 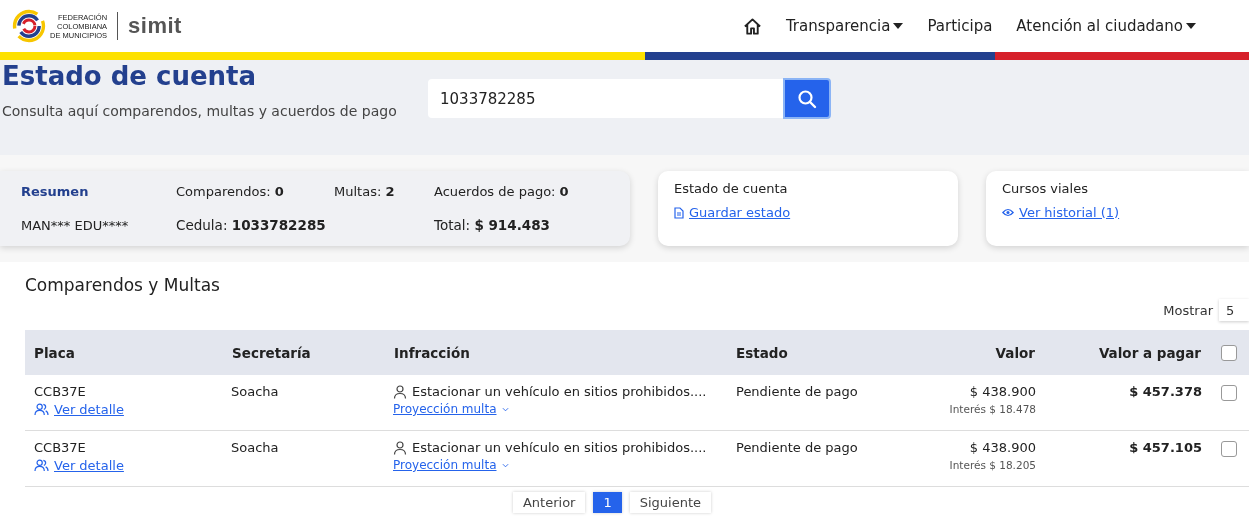 What do you see at coordinates (1165, 447) in the screenshot?
I see `amount-due-text: $ 457.105` at bounding box center [1165, 447].